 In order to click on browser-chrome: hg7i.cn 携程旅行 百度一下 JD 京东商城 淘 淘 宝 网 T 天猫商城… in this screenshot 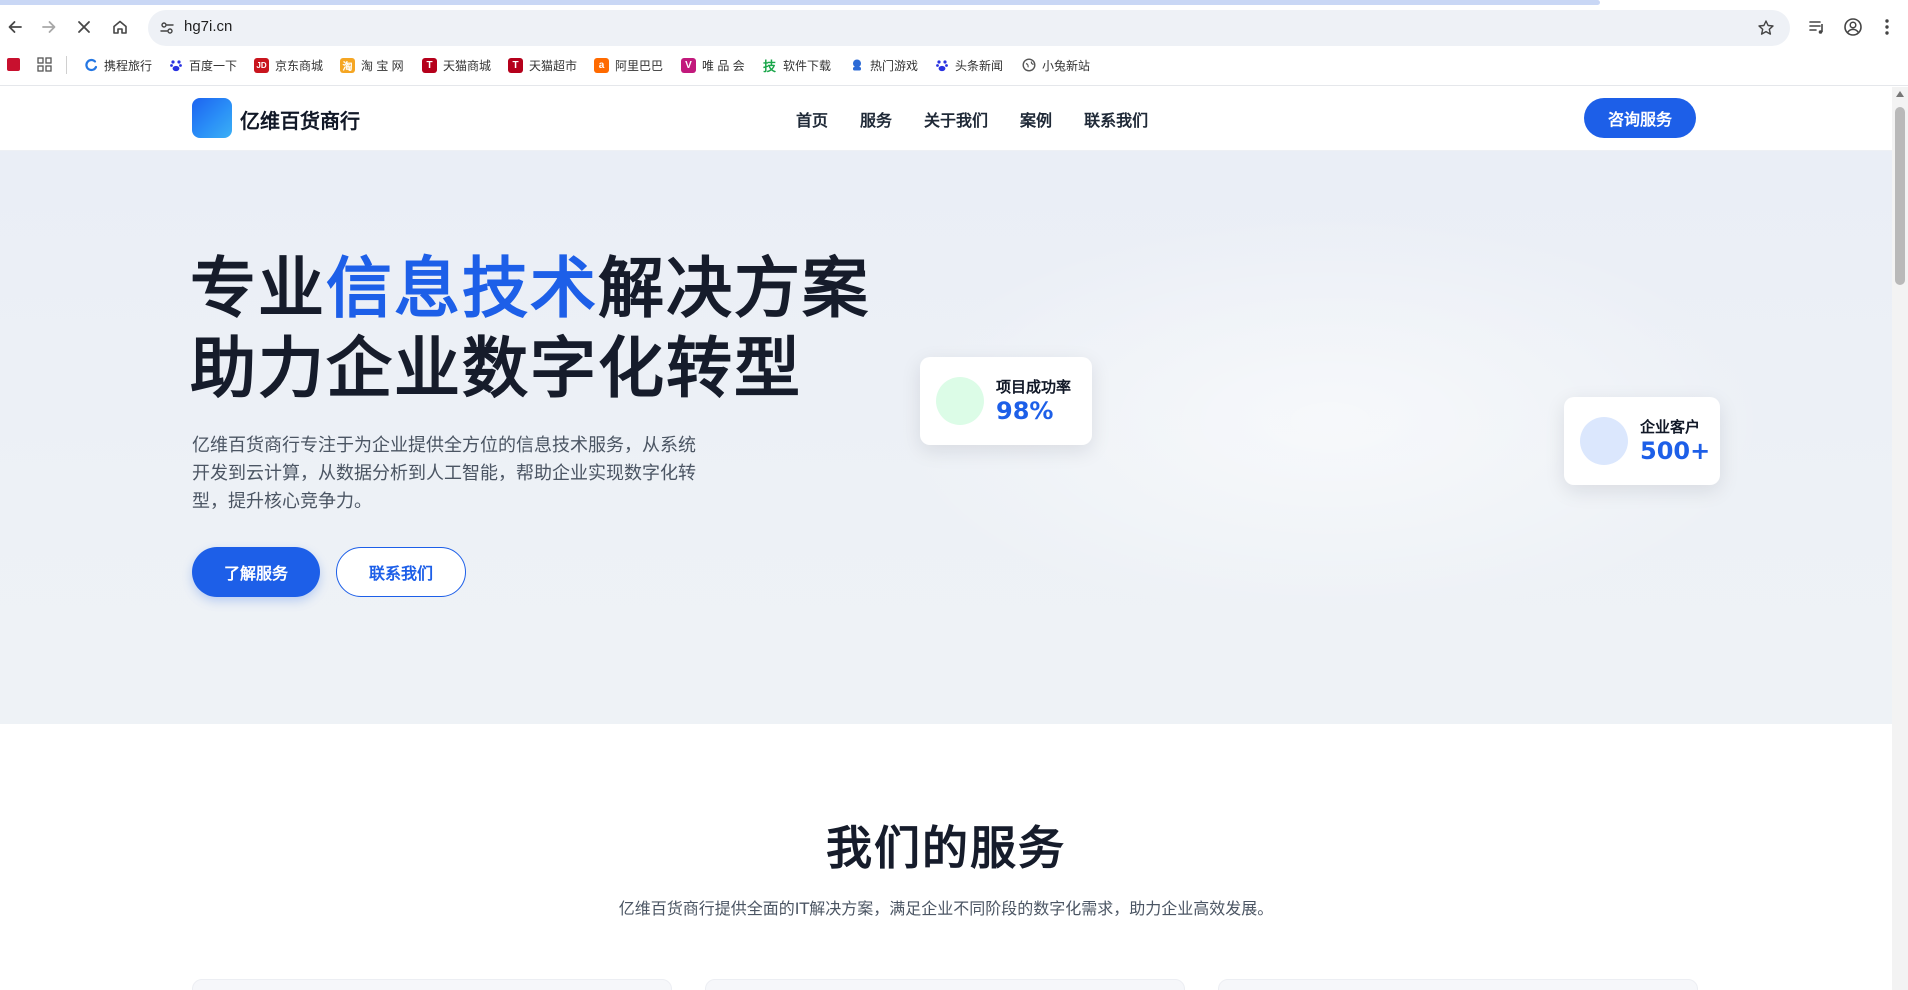, I will do `click(954, 43)`.